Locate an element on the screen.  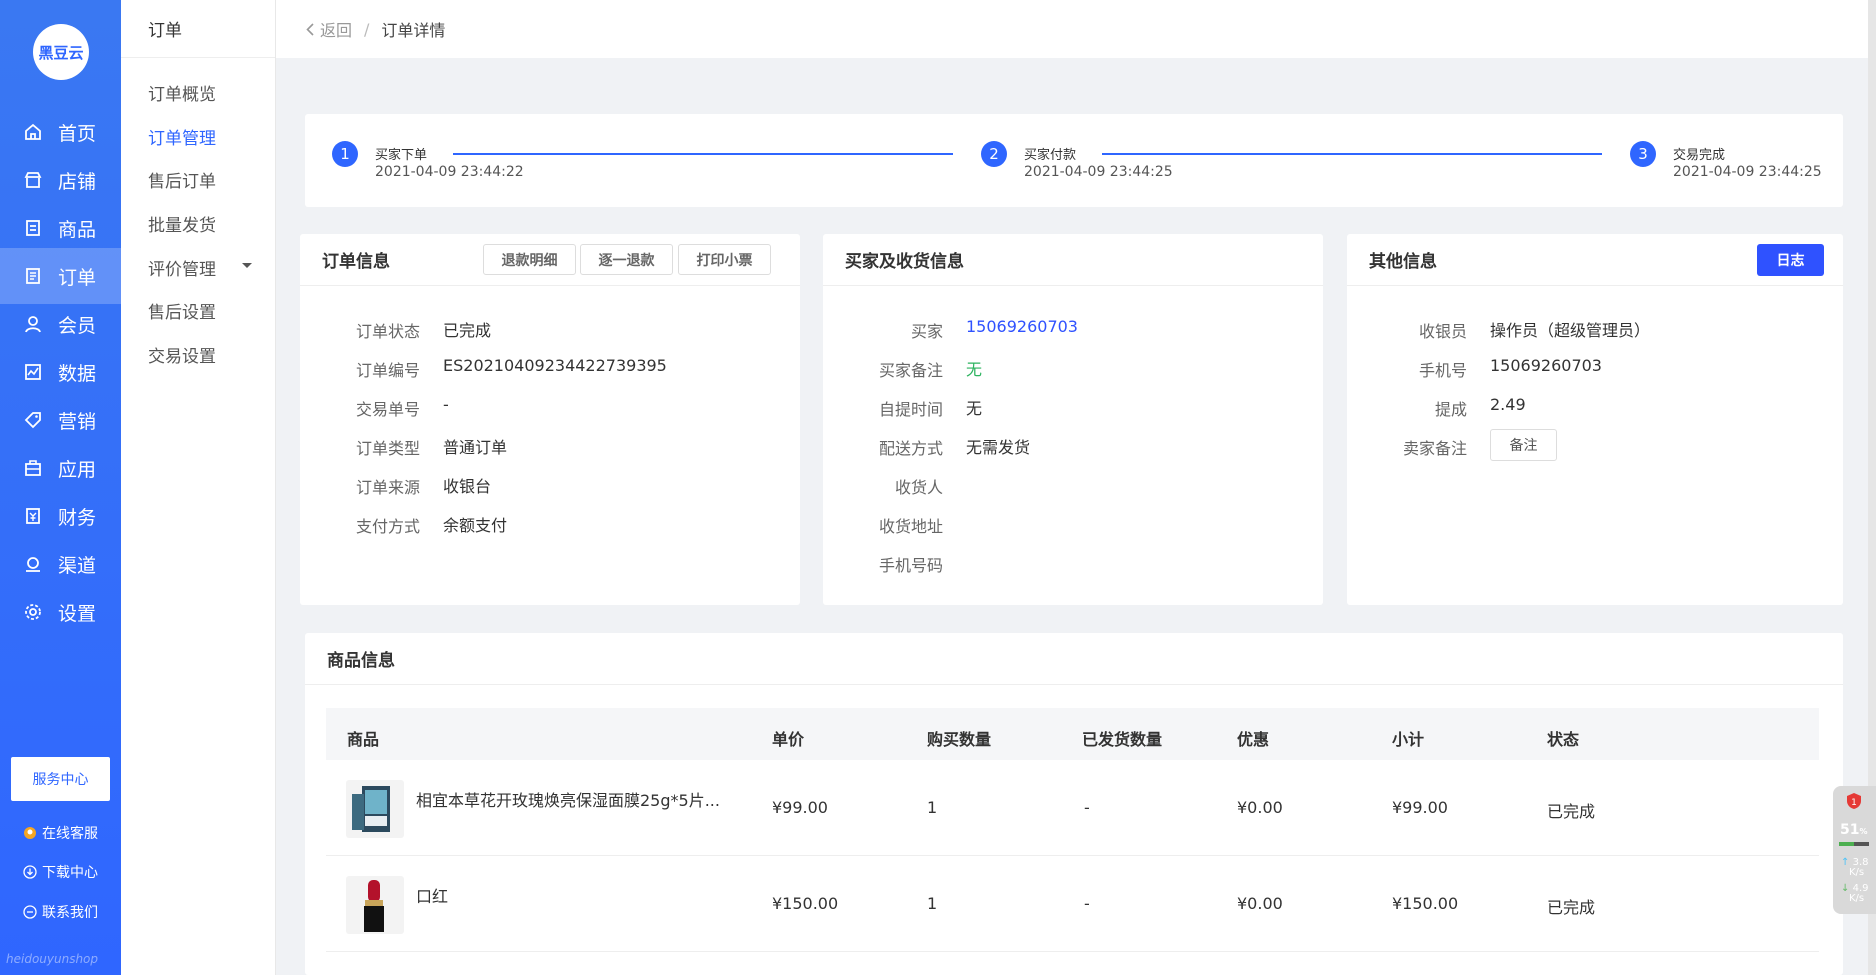
shield-icon: 1 is located at coordinates (1854, 801).